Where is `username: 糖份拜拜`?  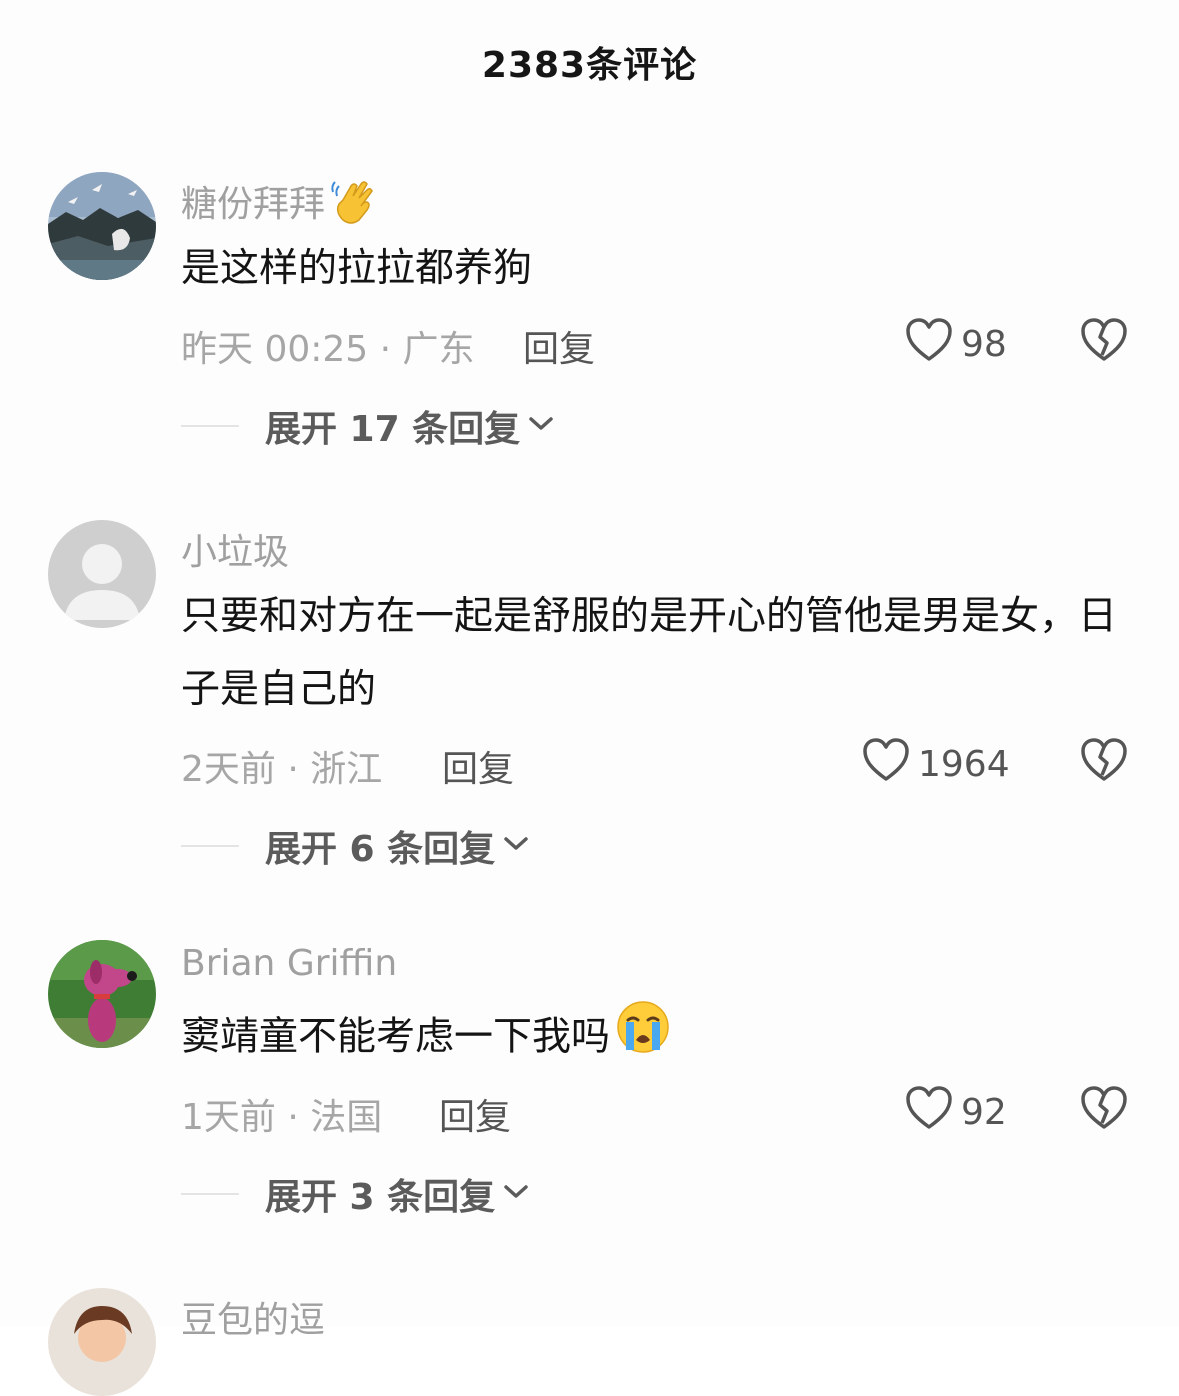 username: 糖份拜拜 is located at coordinates (279, 205).